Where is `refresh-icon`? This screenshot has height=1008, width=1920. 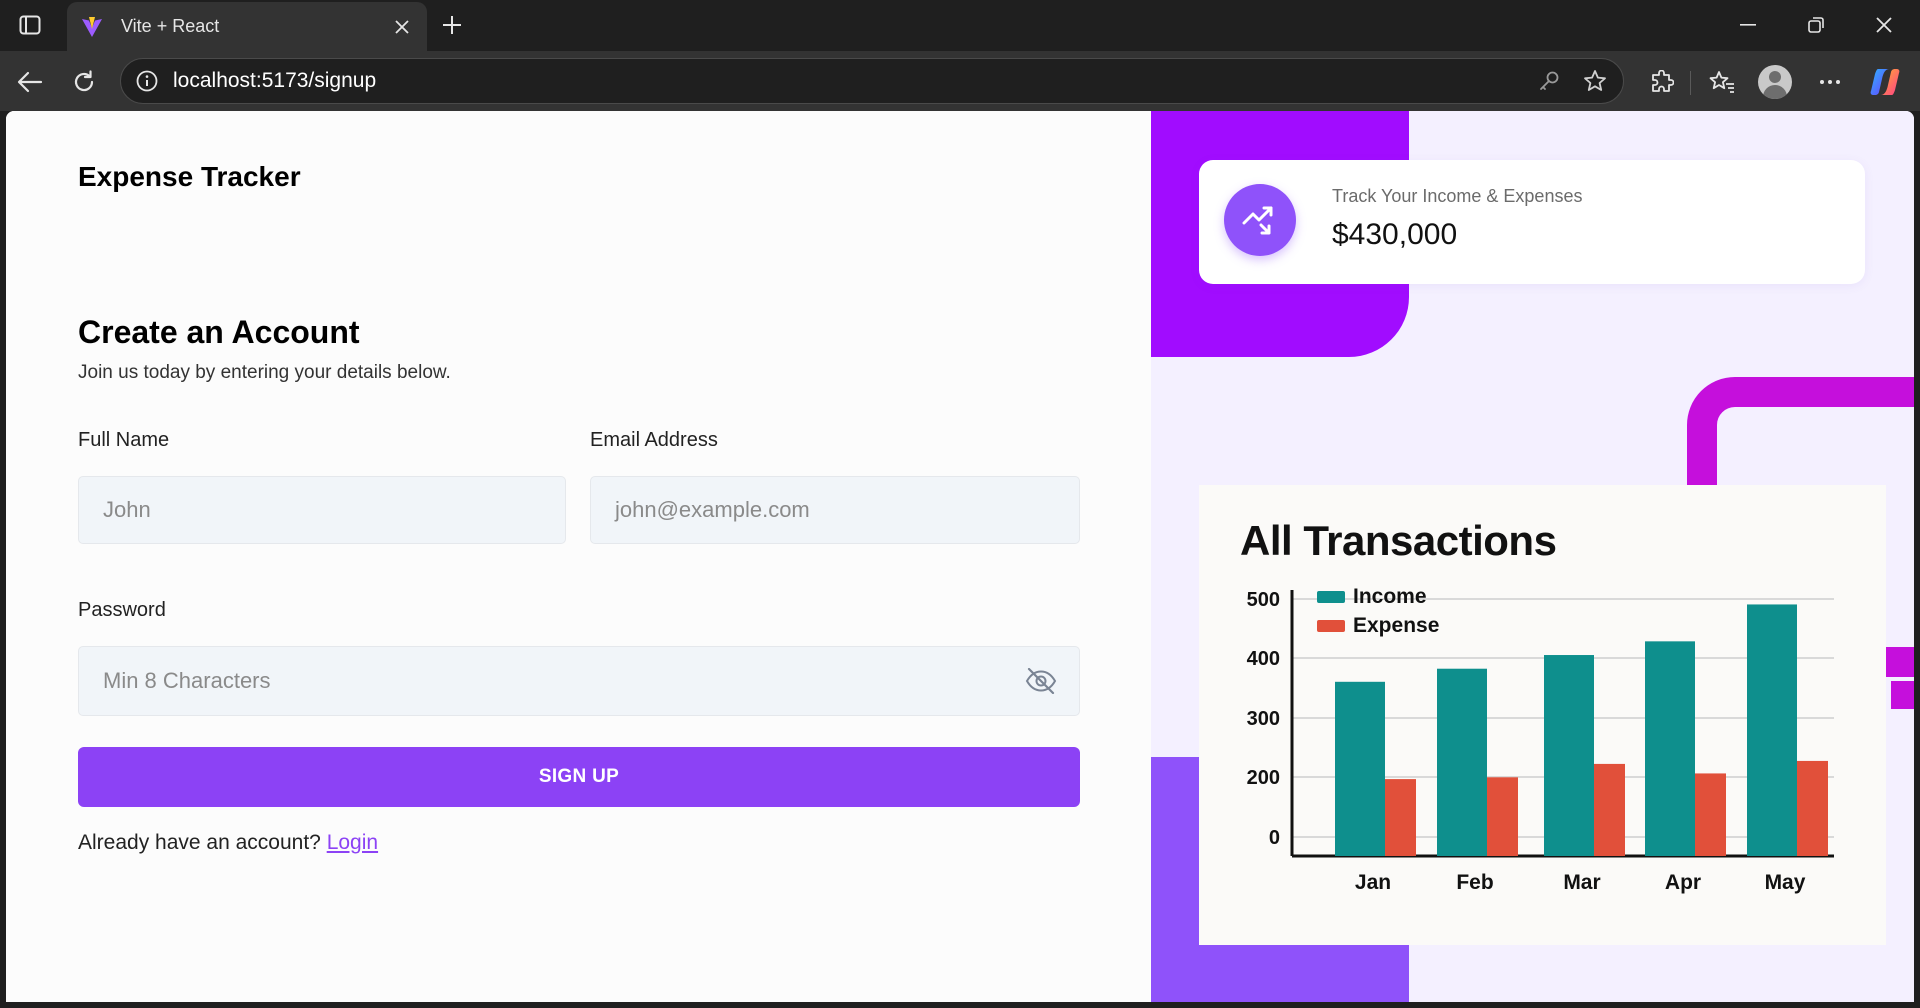 refresh-icon is located at coordinates (84, 82).